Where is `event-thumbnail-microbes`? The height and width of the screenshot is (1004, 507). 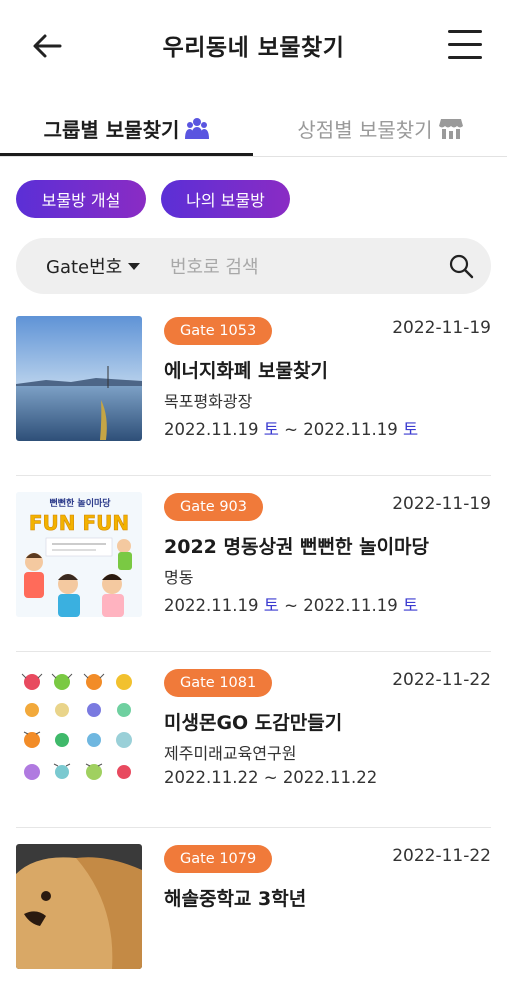
event-thumbnail-microbes is located at coordinates (79, 730).